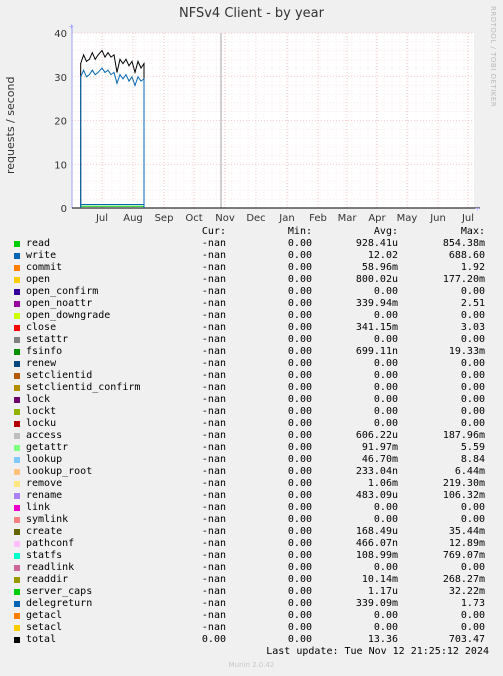 This screenshot has height=676, width=503. What do you see at coordinates (50, 567) in the screenshot?
I see `series-name: readlink` at bounding box center [50, 567].